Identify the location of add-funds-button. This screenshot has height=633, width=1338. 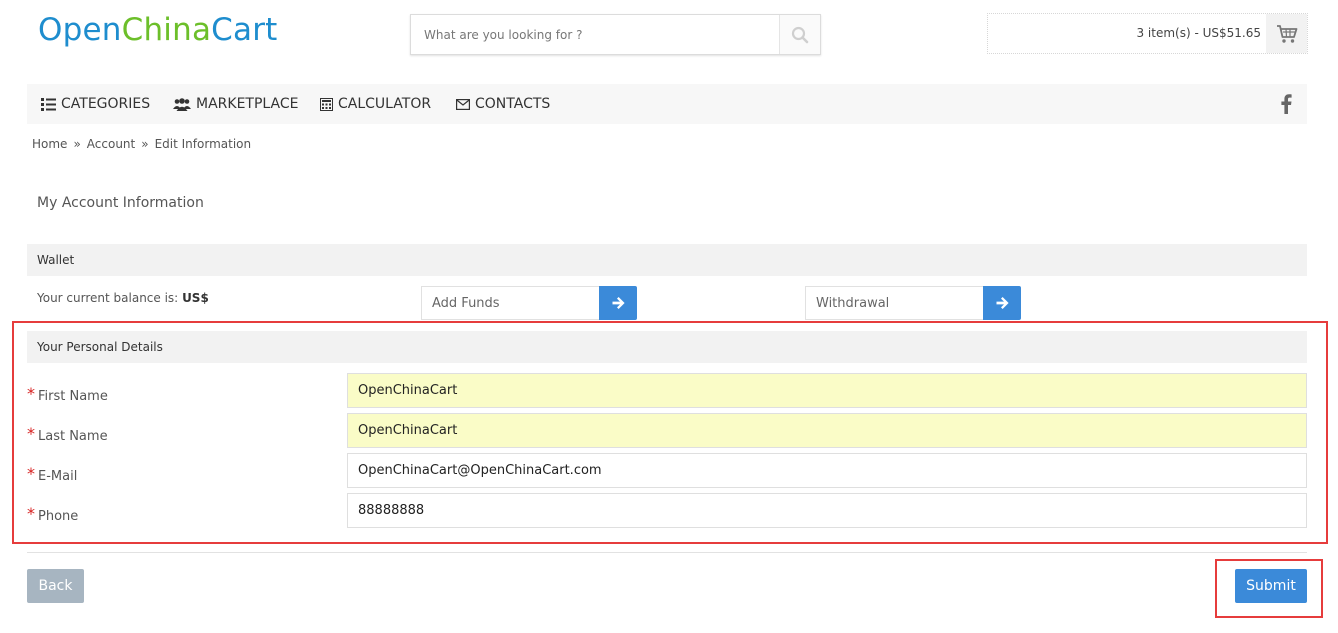
(618, 303).